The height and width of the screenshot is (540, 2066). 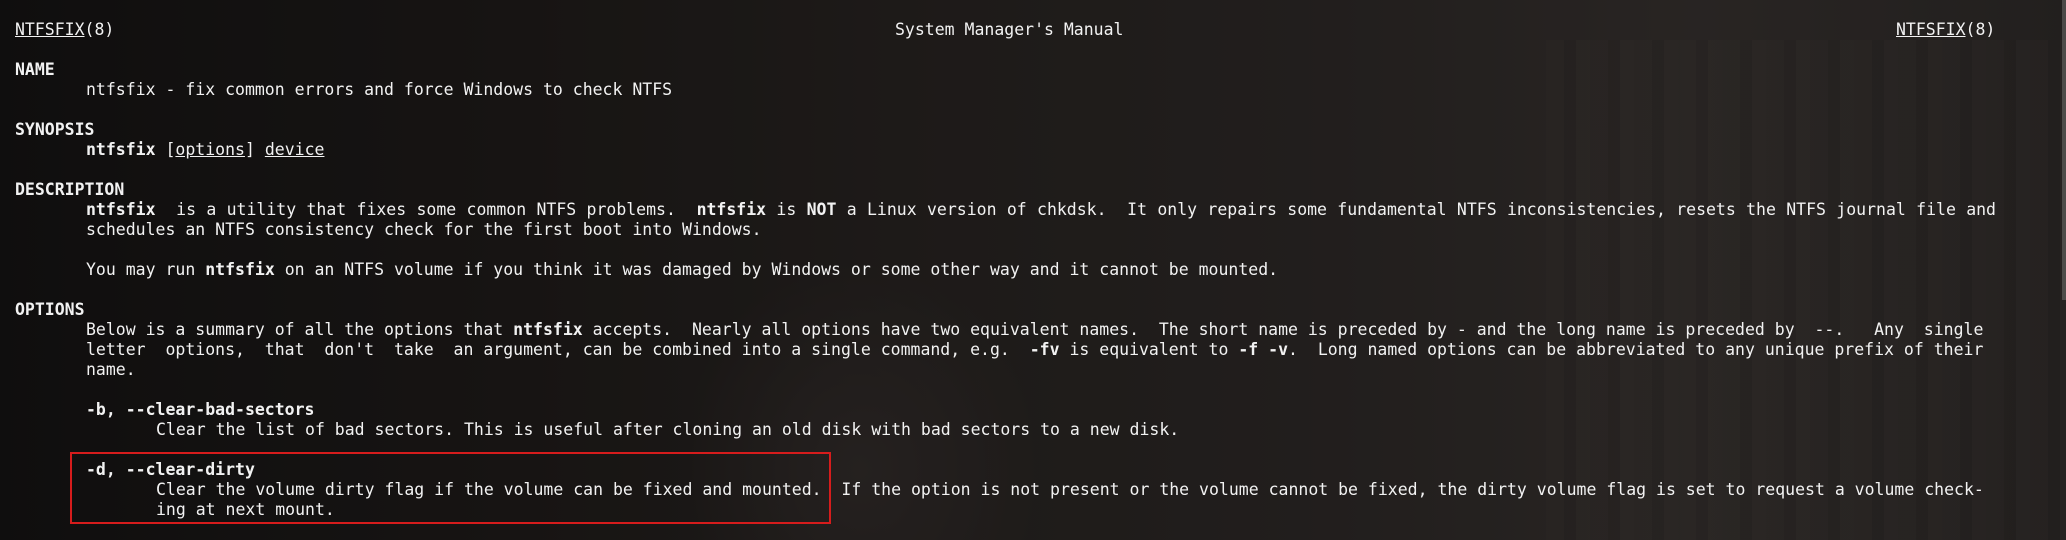 I want to click on description-command-2: ntfsfix, so click(x=731, y=209).